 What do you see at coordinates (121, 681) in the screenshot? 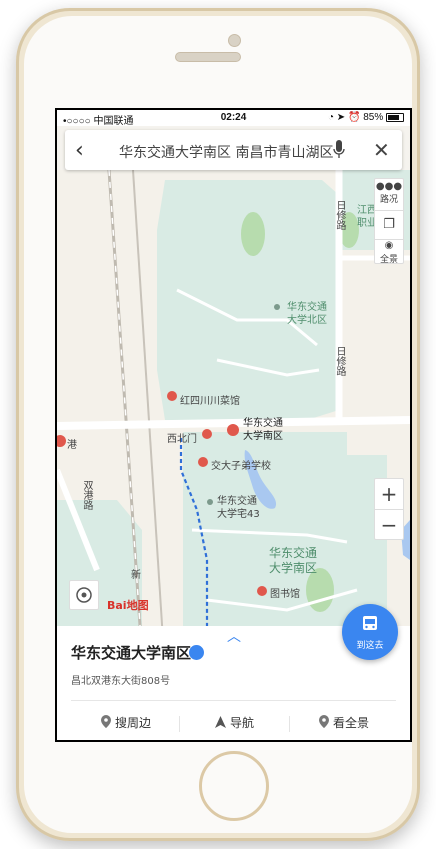
I see `place-address: 昌北双港东大街808号` at bounding box center [121, 681].